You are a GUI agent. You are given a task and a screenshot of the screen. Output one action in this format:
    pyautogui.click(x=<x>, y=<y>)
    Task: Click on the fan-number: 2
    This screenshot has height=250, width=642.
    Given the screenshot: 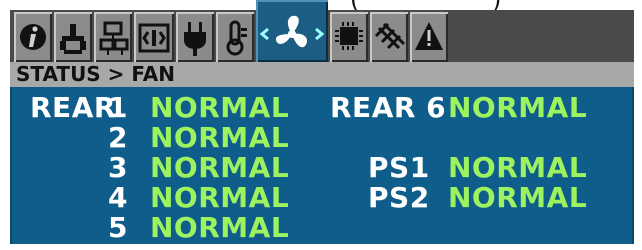 What is the action you would take?
    pyautogui.click(x=118, y=137)
    